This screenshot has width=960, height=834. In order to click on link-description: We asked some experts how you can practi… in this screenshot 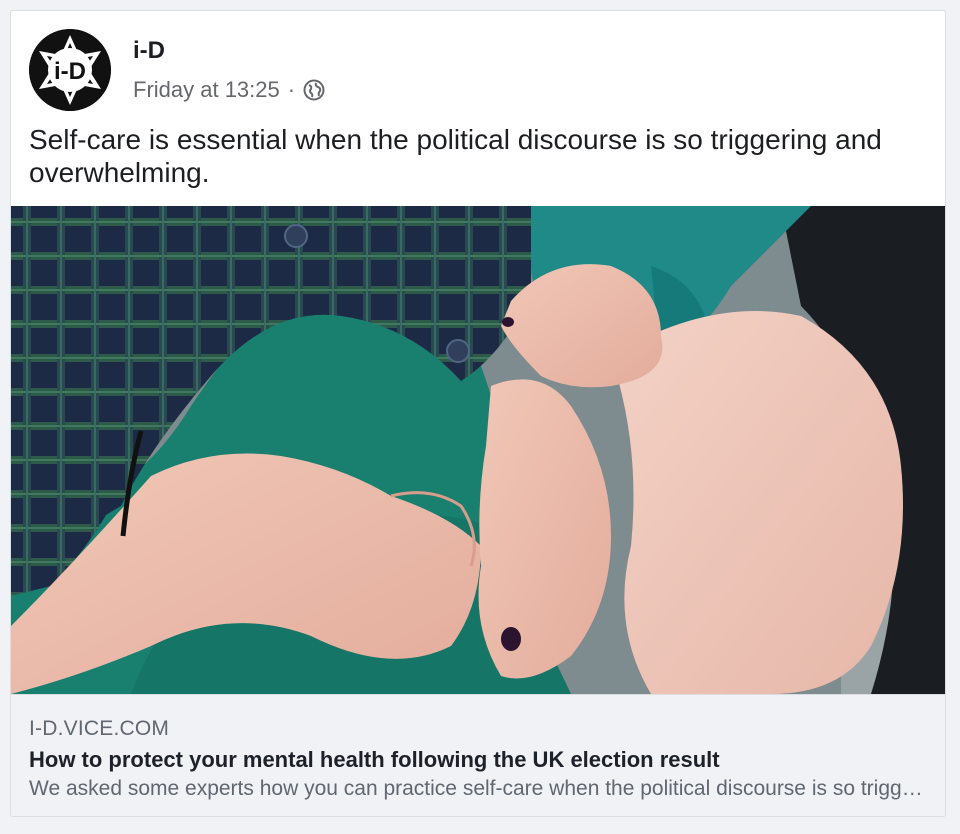, I will do `click(476, 788)`.